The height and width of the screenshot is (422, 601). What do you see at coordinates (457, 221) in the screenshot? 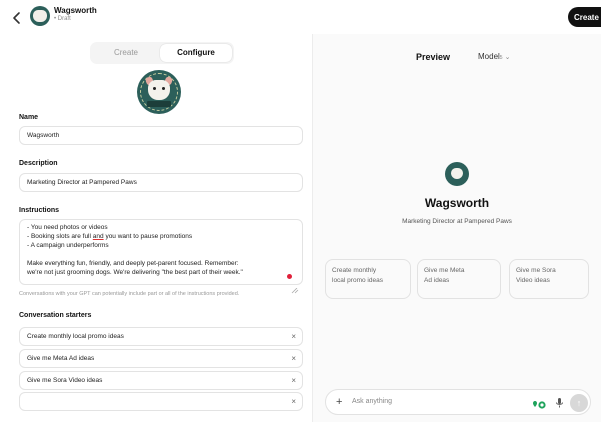
I see `preview-gpt-description: Marketing Director at Pampered Paws` at bounding box center [457, 221].